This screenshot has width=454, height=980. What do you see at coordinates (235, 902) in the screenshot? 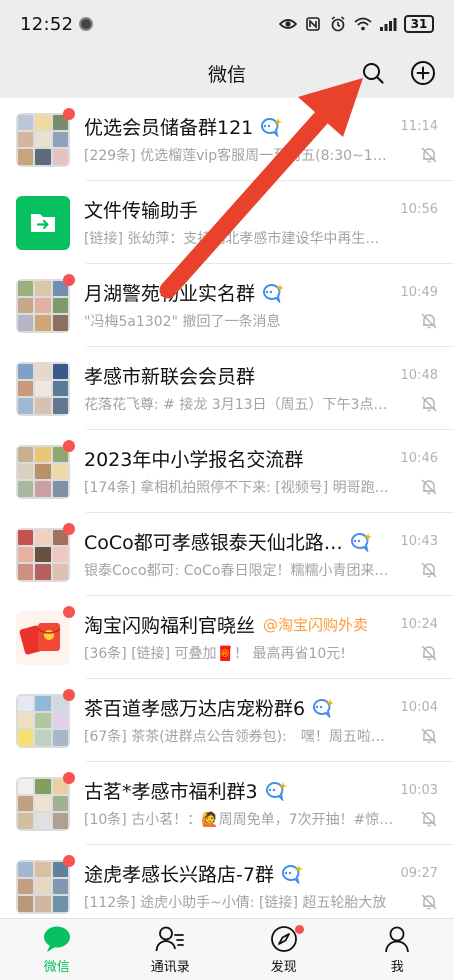
I see `chat-preview: [112条] 途虎小助手~小倩: [链接] 超五轮胎大放` at bounding box center [235, 902].